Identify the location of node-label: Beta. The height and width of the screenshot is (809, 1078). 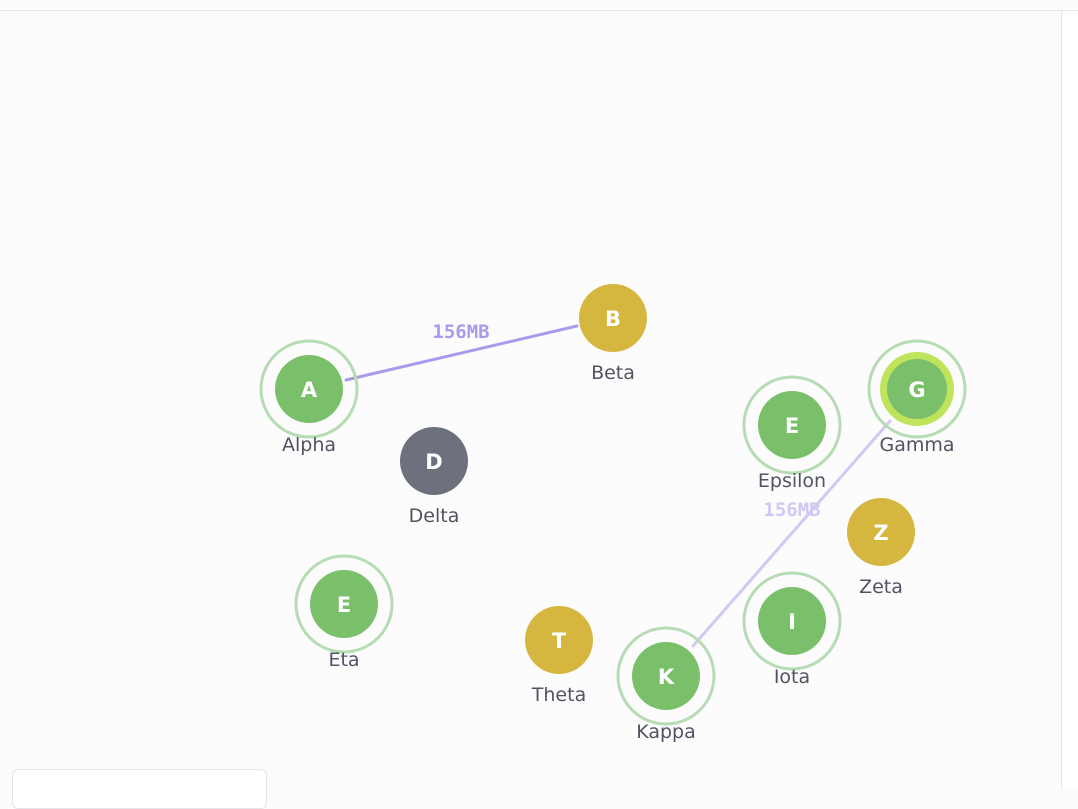
(613, 373).